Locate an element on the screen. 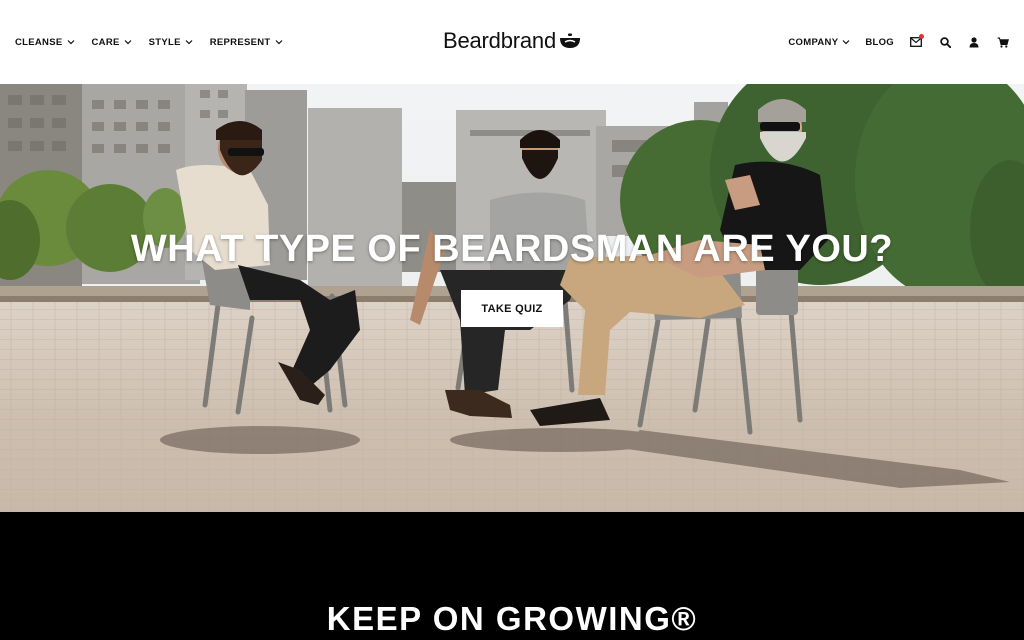  nav-blog: BLOG is located at coordinates (879, 42).